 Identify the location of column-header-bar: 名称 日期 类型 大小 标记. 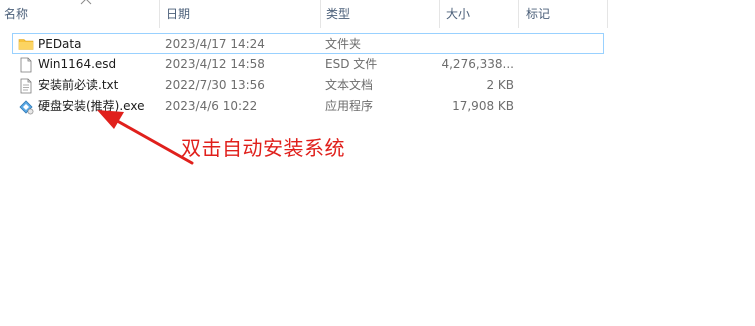
(305, 14).